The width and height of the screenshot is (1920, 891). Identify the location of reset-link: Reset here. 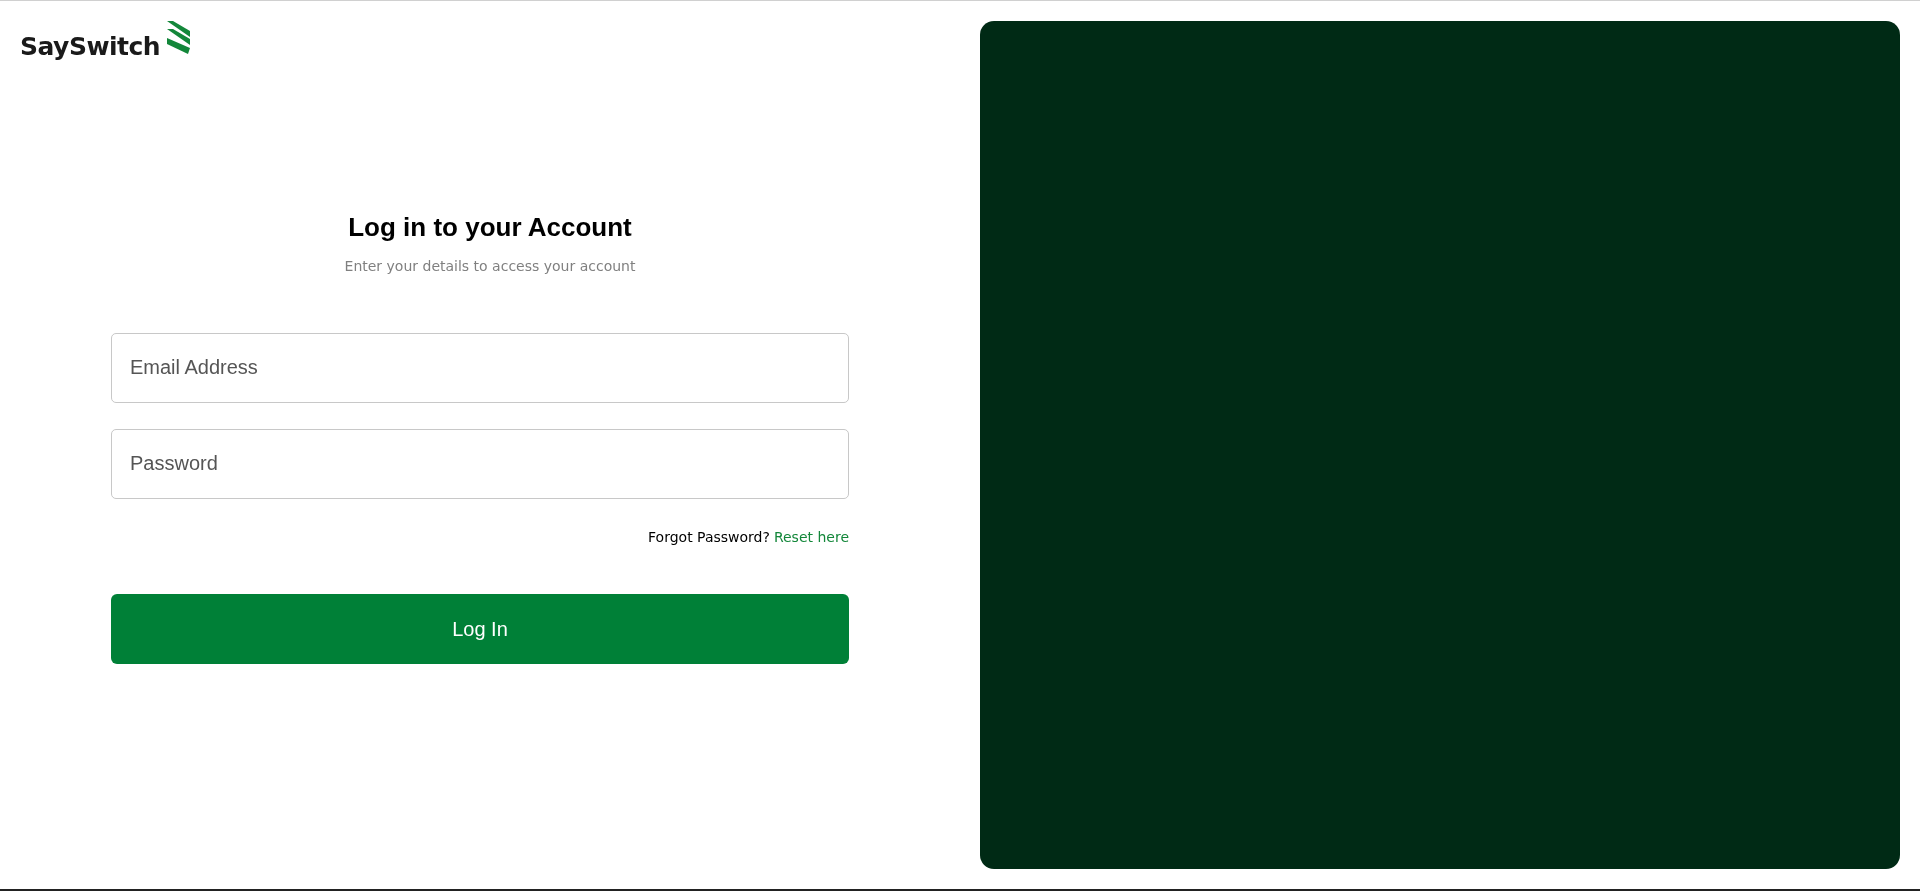
(811, 537).